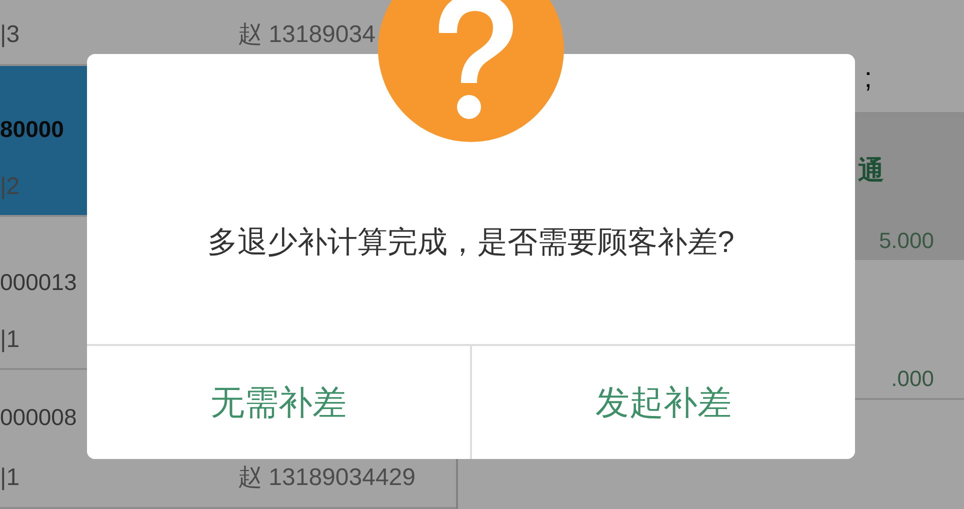 Image resolution: width=964 pixels, height=509 pixels. What do you see at coordinates (327, 478) in the screenshot?
I see `customer-contact: 赵 13189034429` at bounding box center [327, 478].